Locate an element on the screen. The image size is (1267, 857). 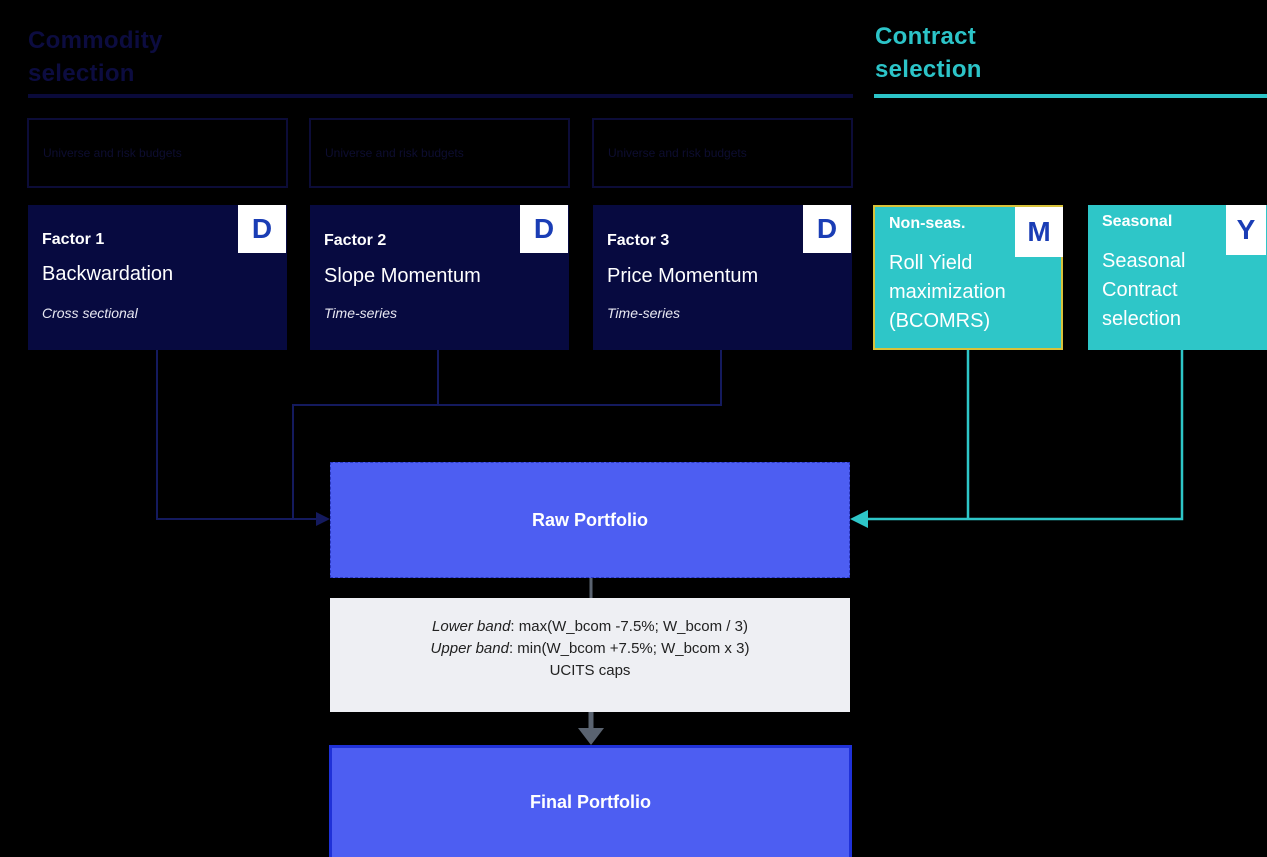
factor-card-price-momentum: Factor 3 Price Momentum Time-series D is located at coordinates (722, 277).